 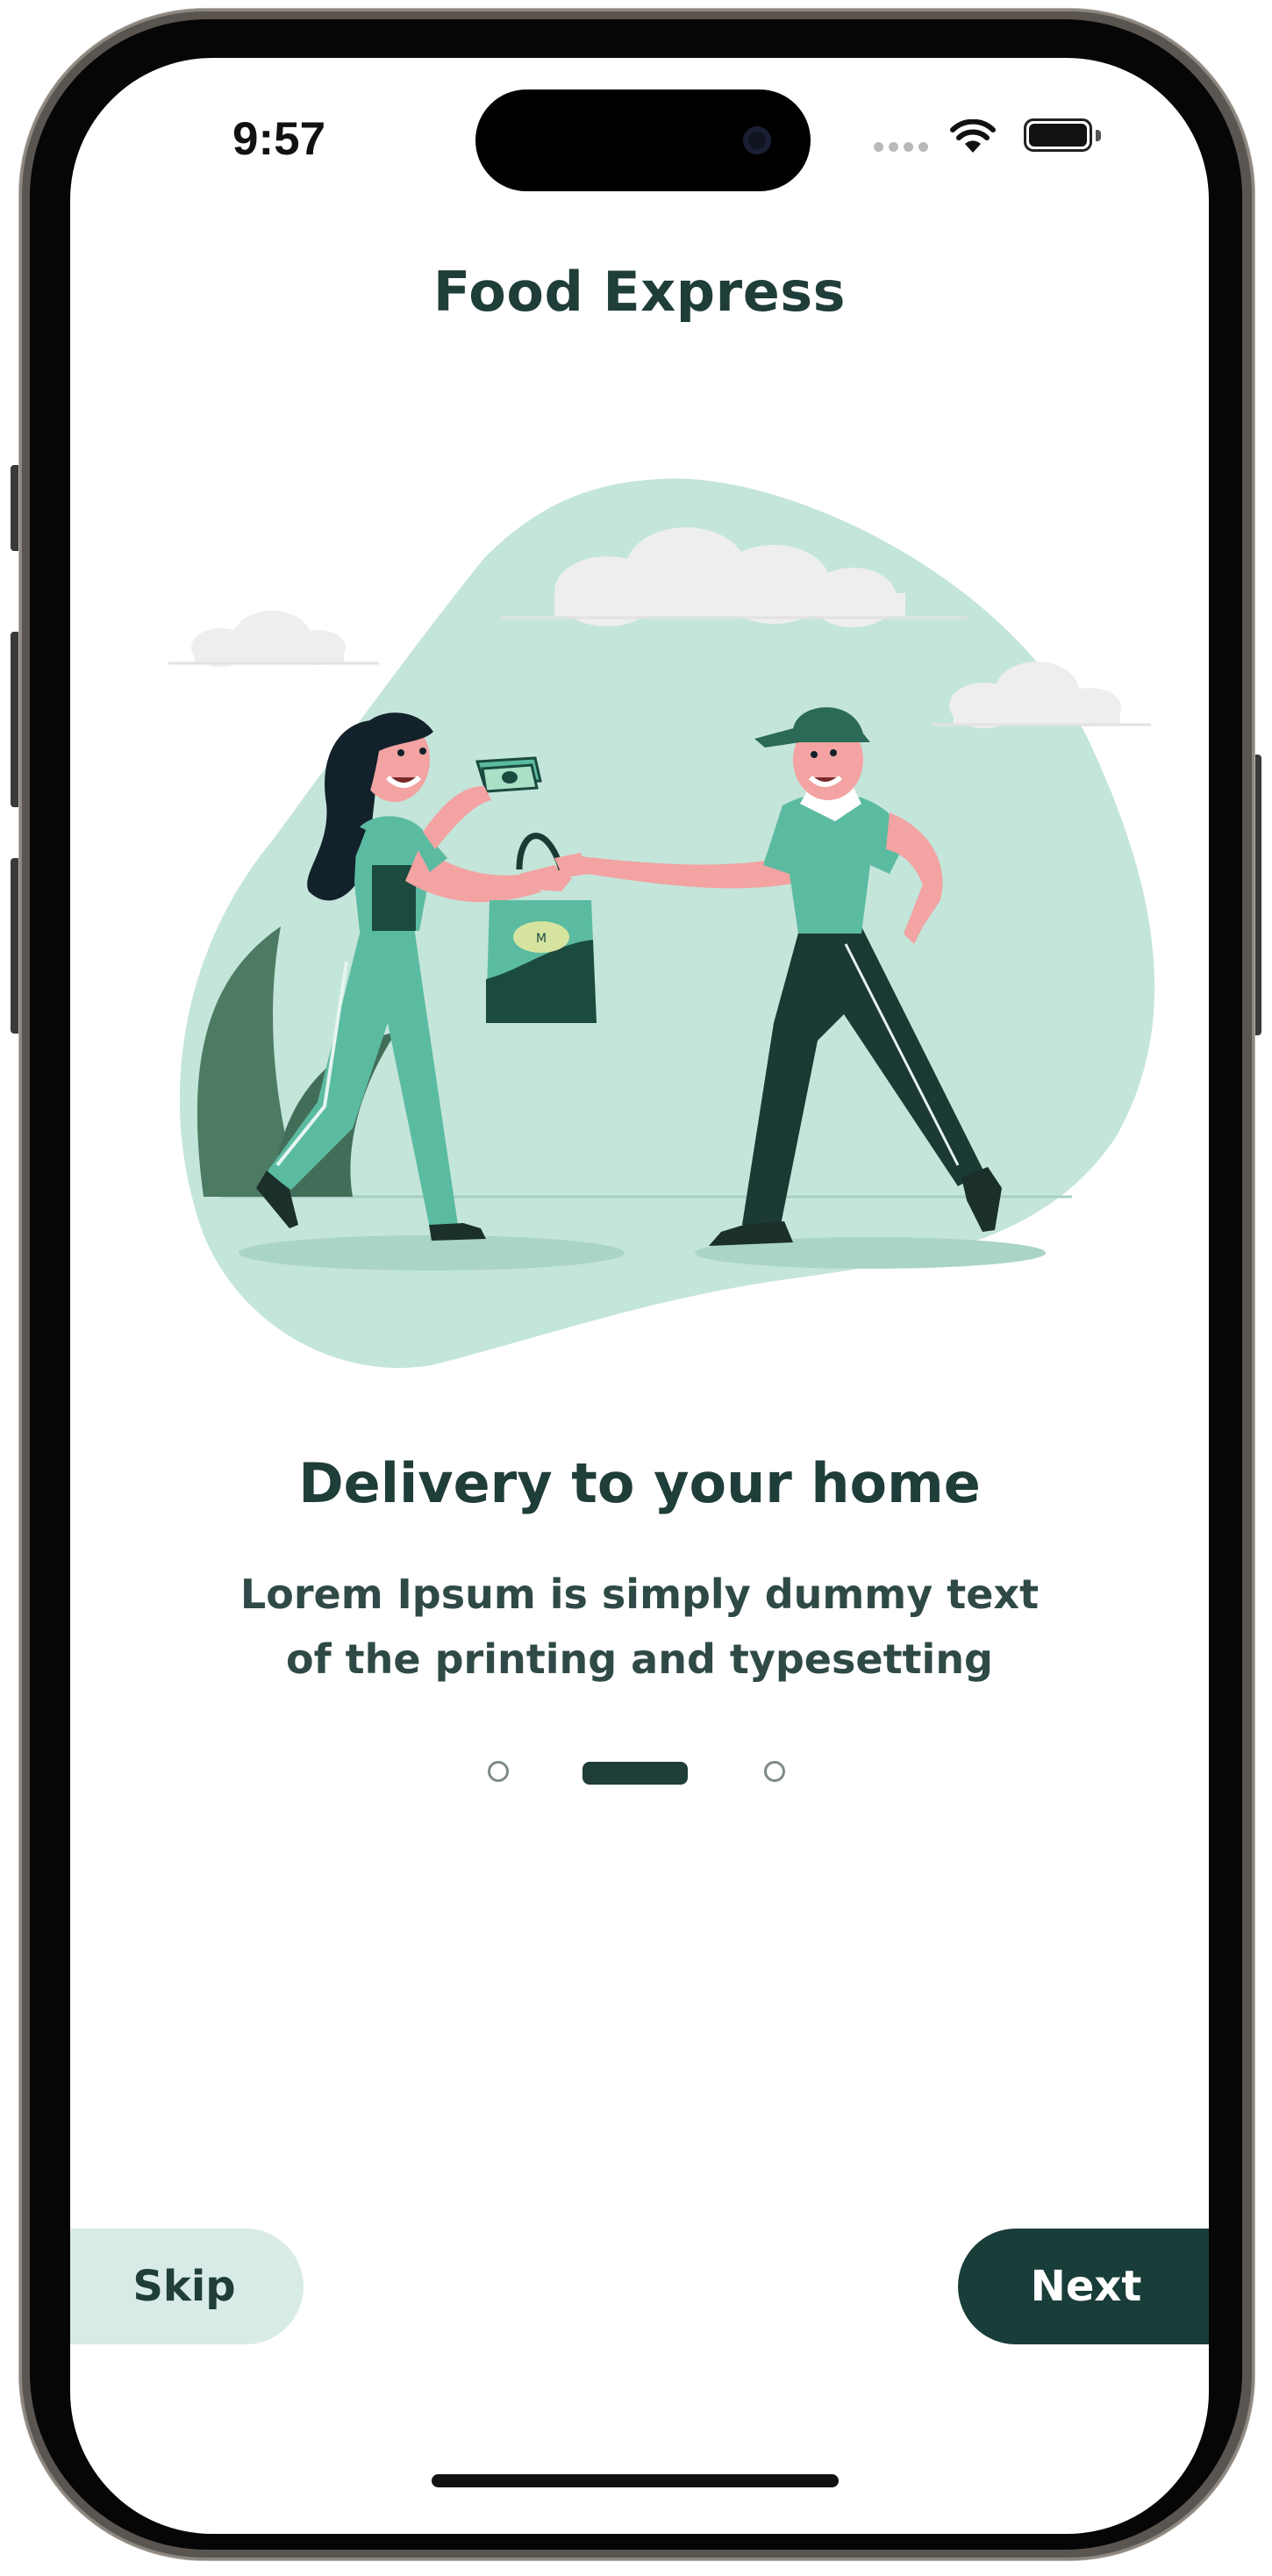 What do you see at coordinates (1083, 2286) in the screenshot?
I see `next-button: Next` at bounding box center [1083, 2286].